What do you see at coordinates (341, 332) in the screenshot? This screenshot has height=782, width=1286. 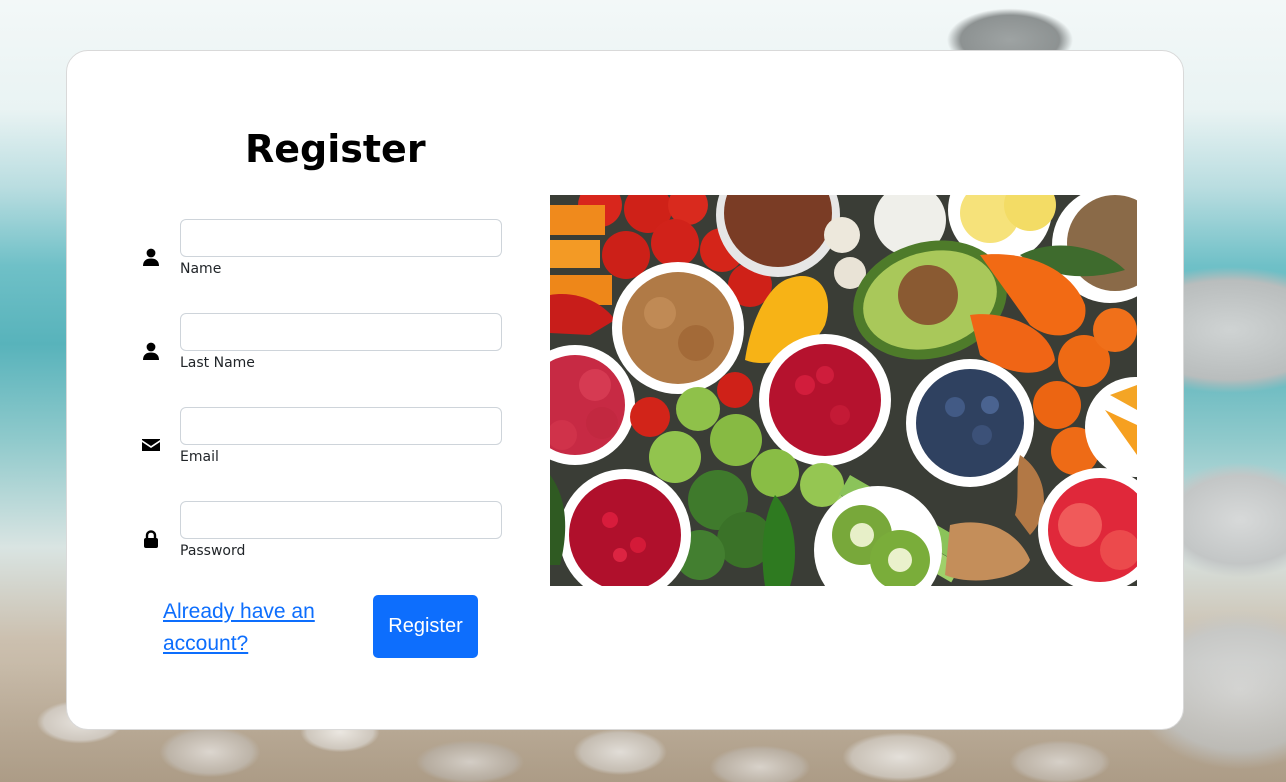 I see `last-name-input` at bounding box center [341, 332].